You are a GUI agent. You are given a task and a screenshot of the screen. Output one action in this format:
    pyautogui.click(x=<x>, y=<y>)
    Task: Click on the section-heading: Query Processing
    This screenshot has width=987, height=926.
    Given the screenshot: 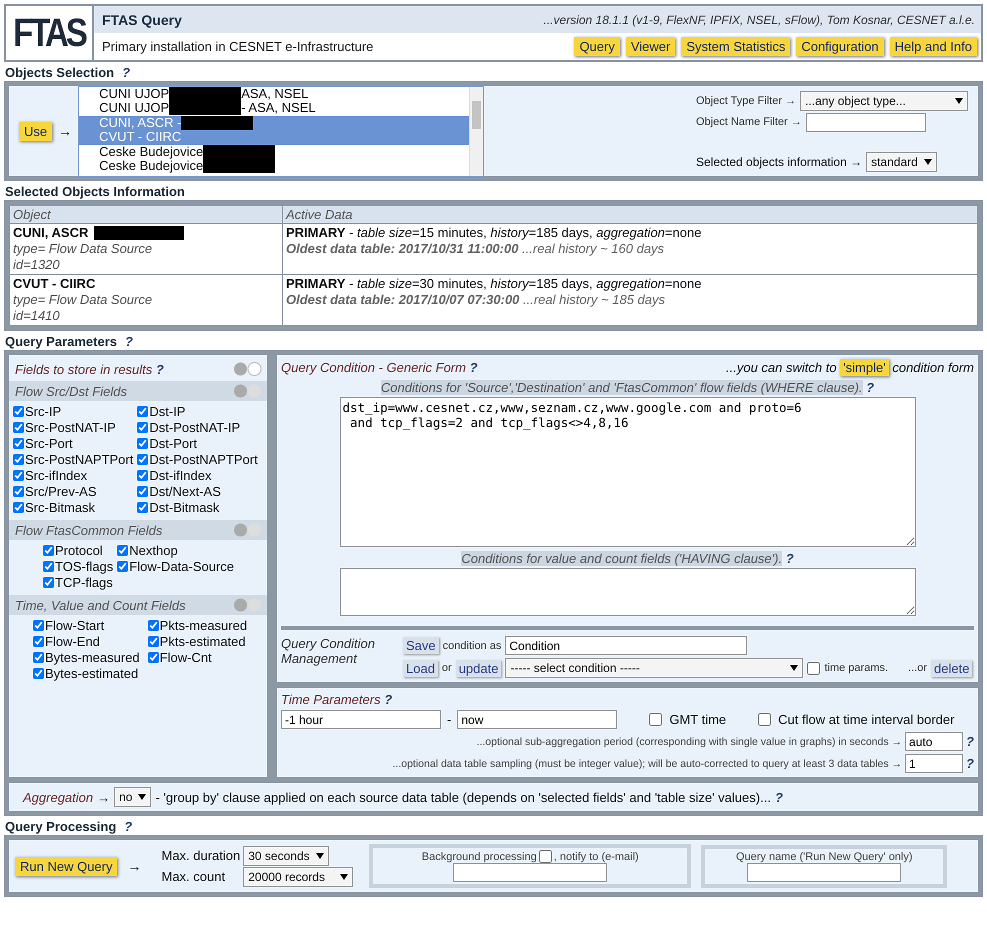 What is the action you would take?
    pyautogui.click(x=60, y=826)
    